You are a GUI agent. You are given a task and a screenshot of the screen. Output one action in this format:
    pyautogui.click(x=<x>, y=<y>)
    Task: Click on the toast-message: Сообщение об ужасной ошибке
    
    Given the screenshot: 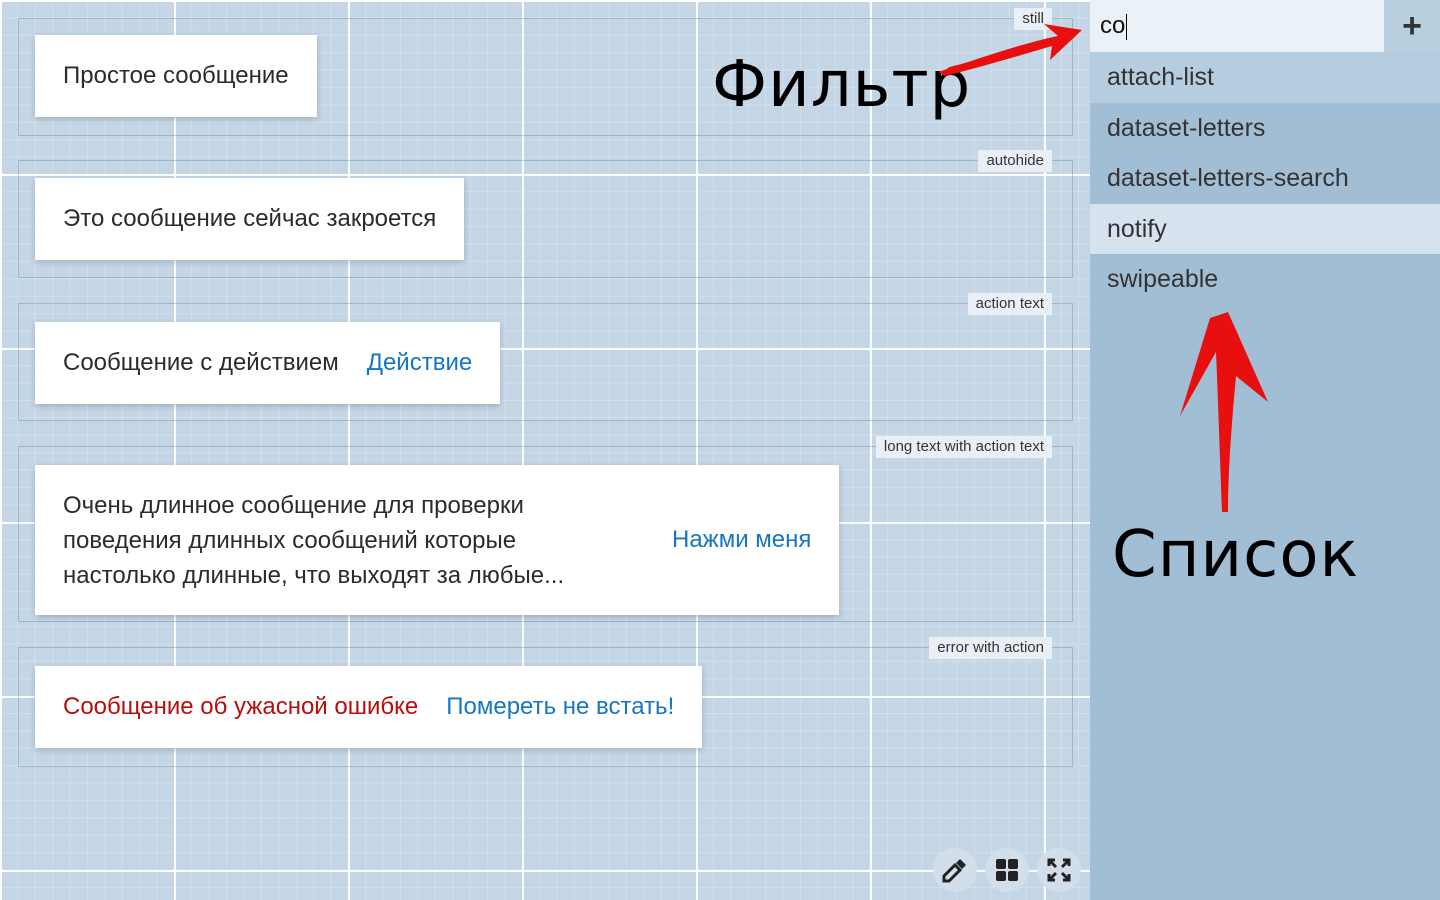 What is the action you would take?
    pyautogui.click(x=241, y=706)
    